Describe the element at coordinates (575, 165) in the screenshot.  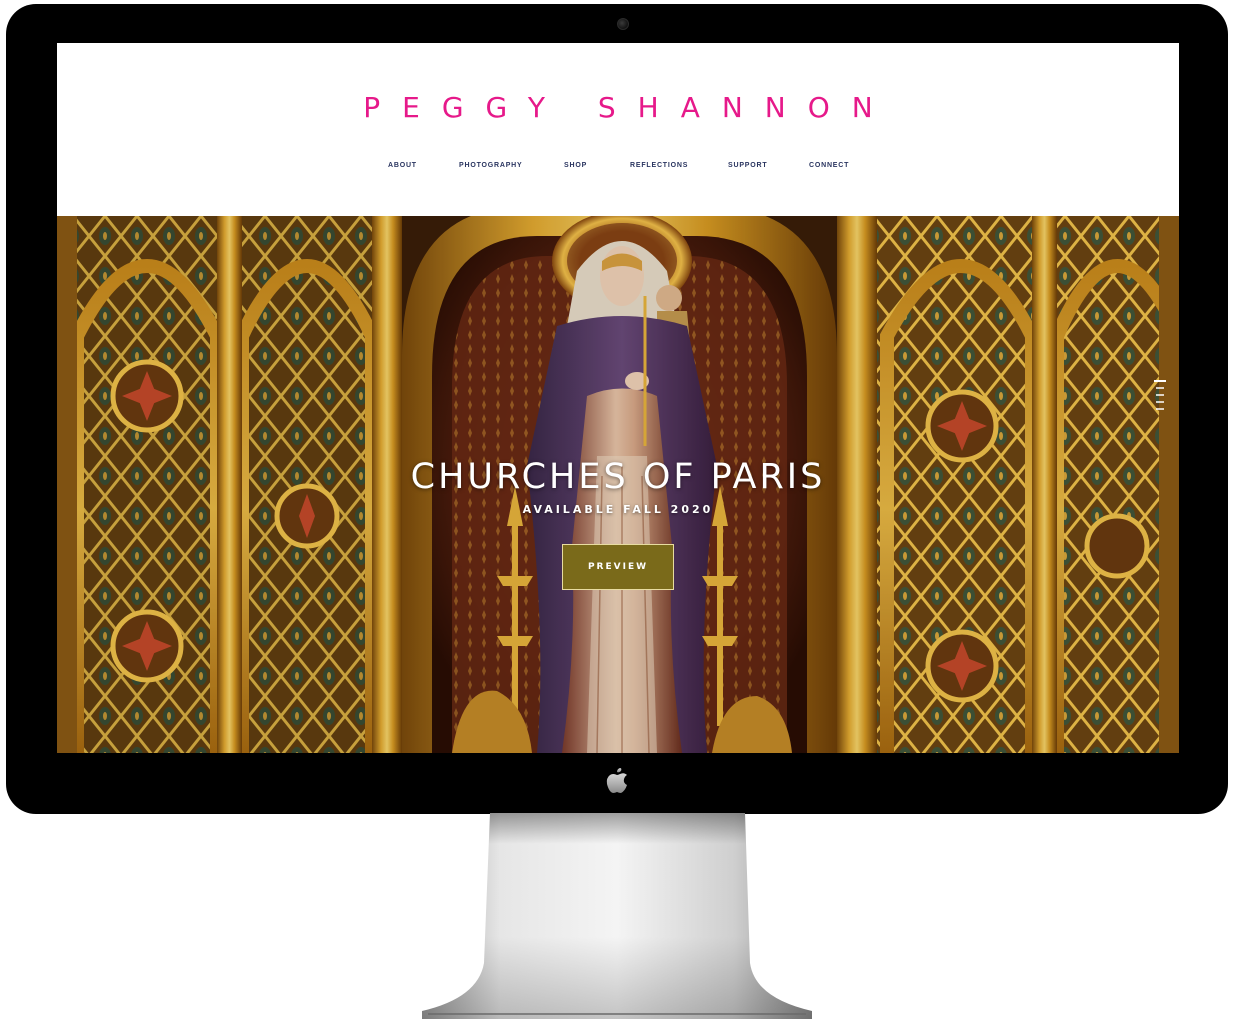
I see `nav-shop: SHOP` at that location.